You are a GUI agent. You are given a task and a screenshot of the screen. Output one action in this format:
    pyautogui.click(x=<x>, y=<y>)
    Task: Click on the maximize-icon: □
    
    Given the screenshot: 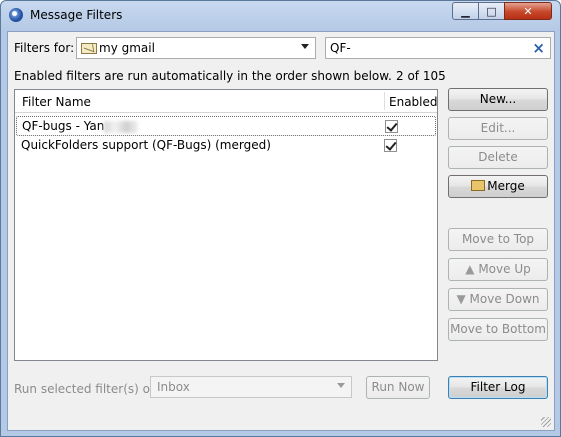 What is the action you would take?
    pyautogui.click(x=491, y=11)
    